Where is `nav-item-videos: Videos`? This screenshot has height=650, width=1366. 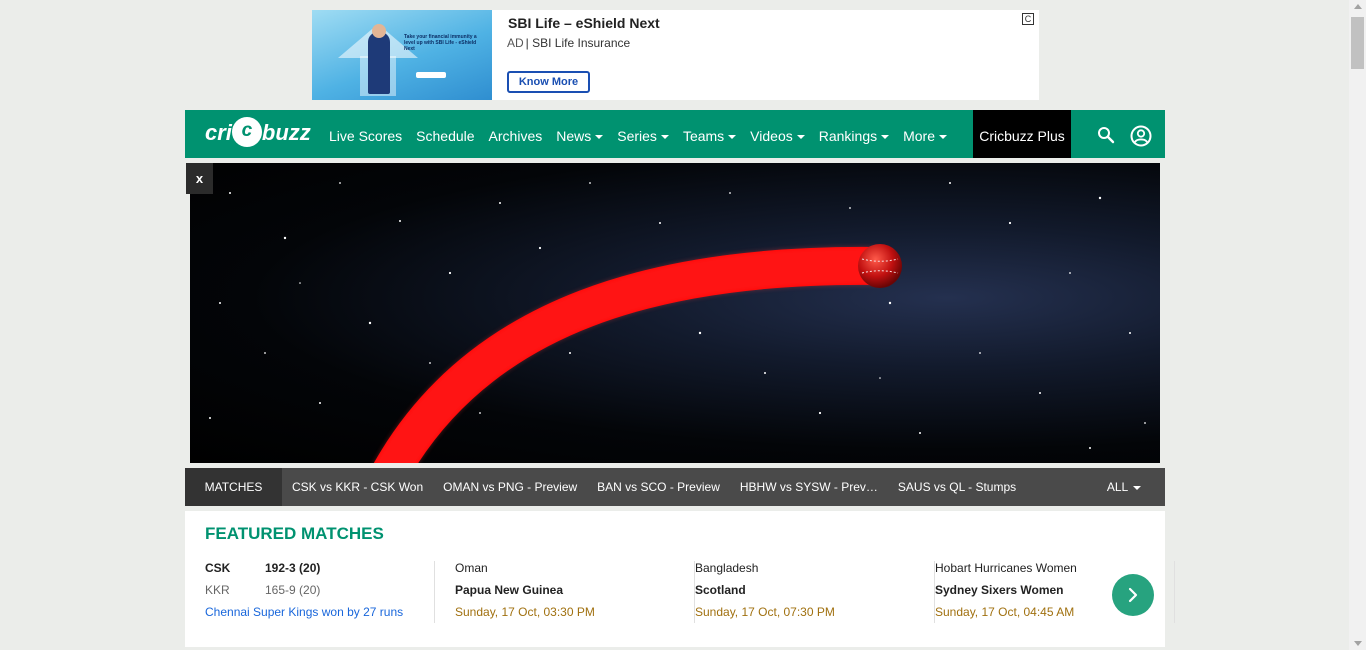 nav-item-videos: Videos is located at coordinates (777, 134).